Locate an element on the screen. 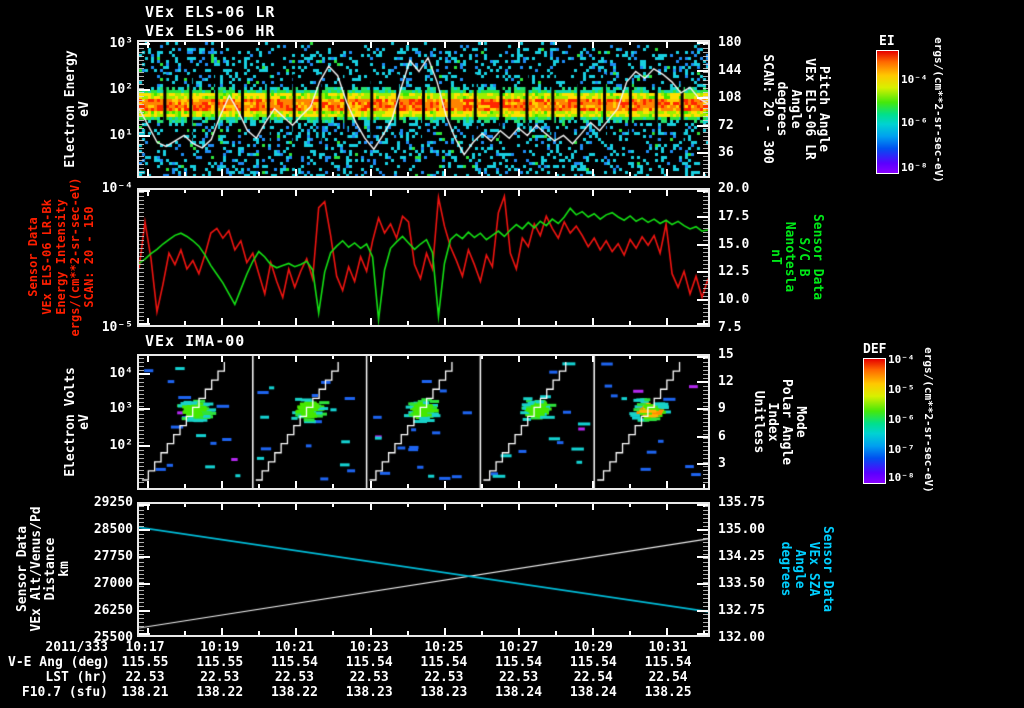  footer-value: 115.55 is located at coordinates (145, 662).